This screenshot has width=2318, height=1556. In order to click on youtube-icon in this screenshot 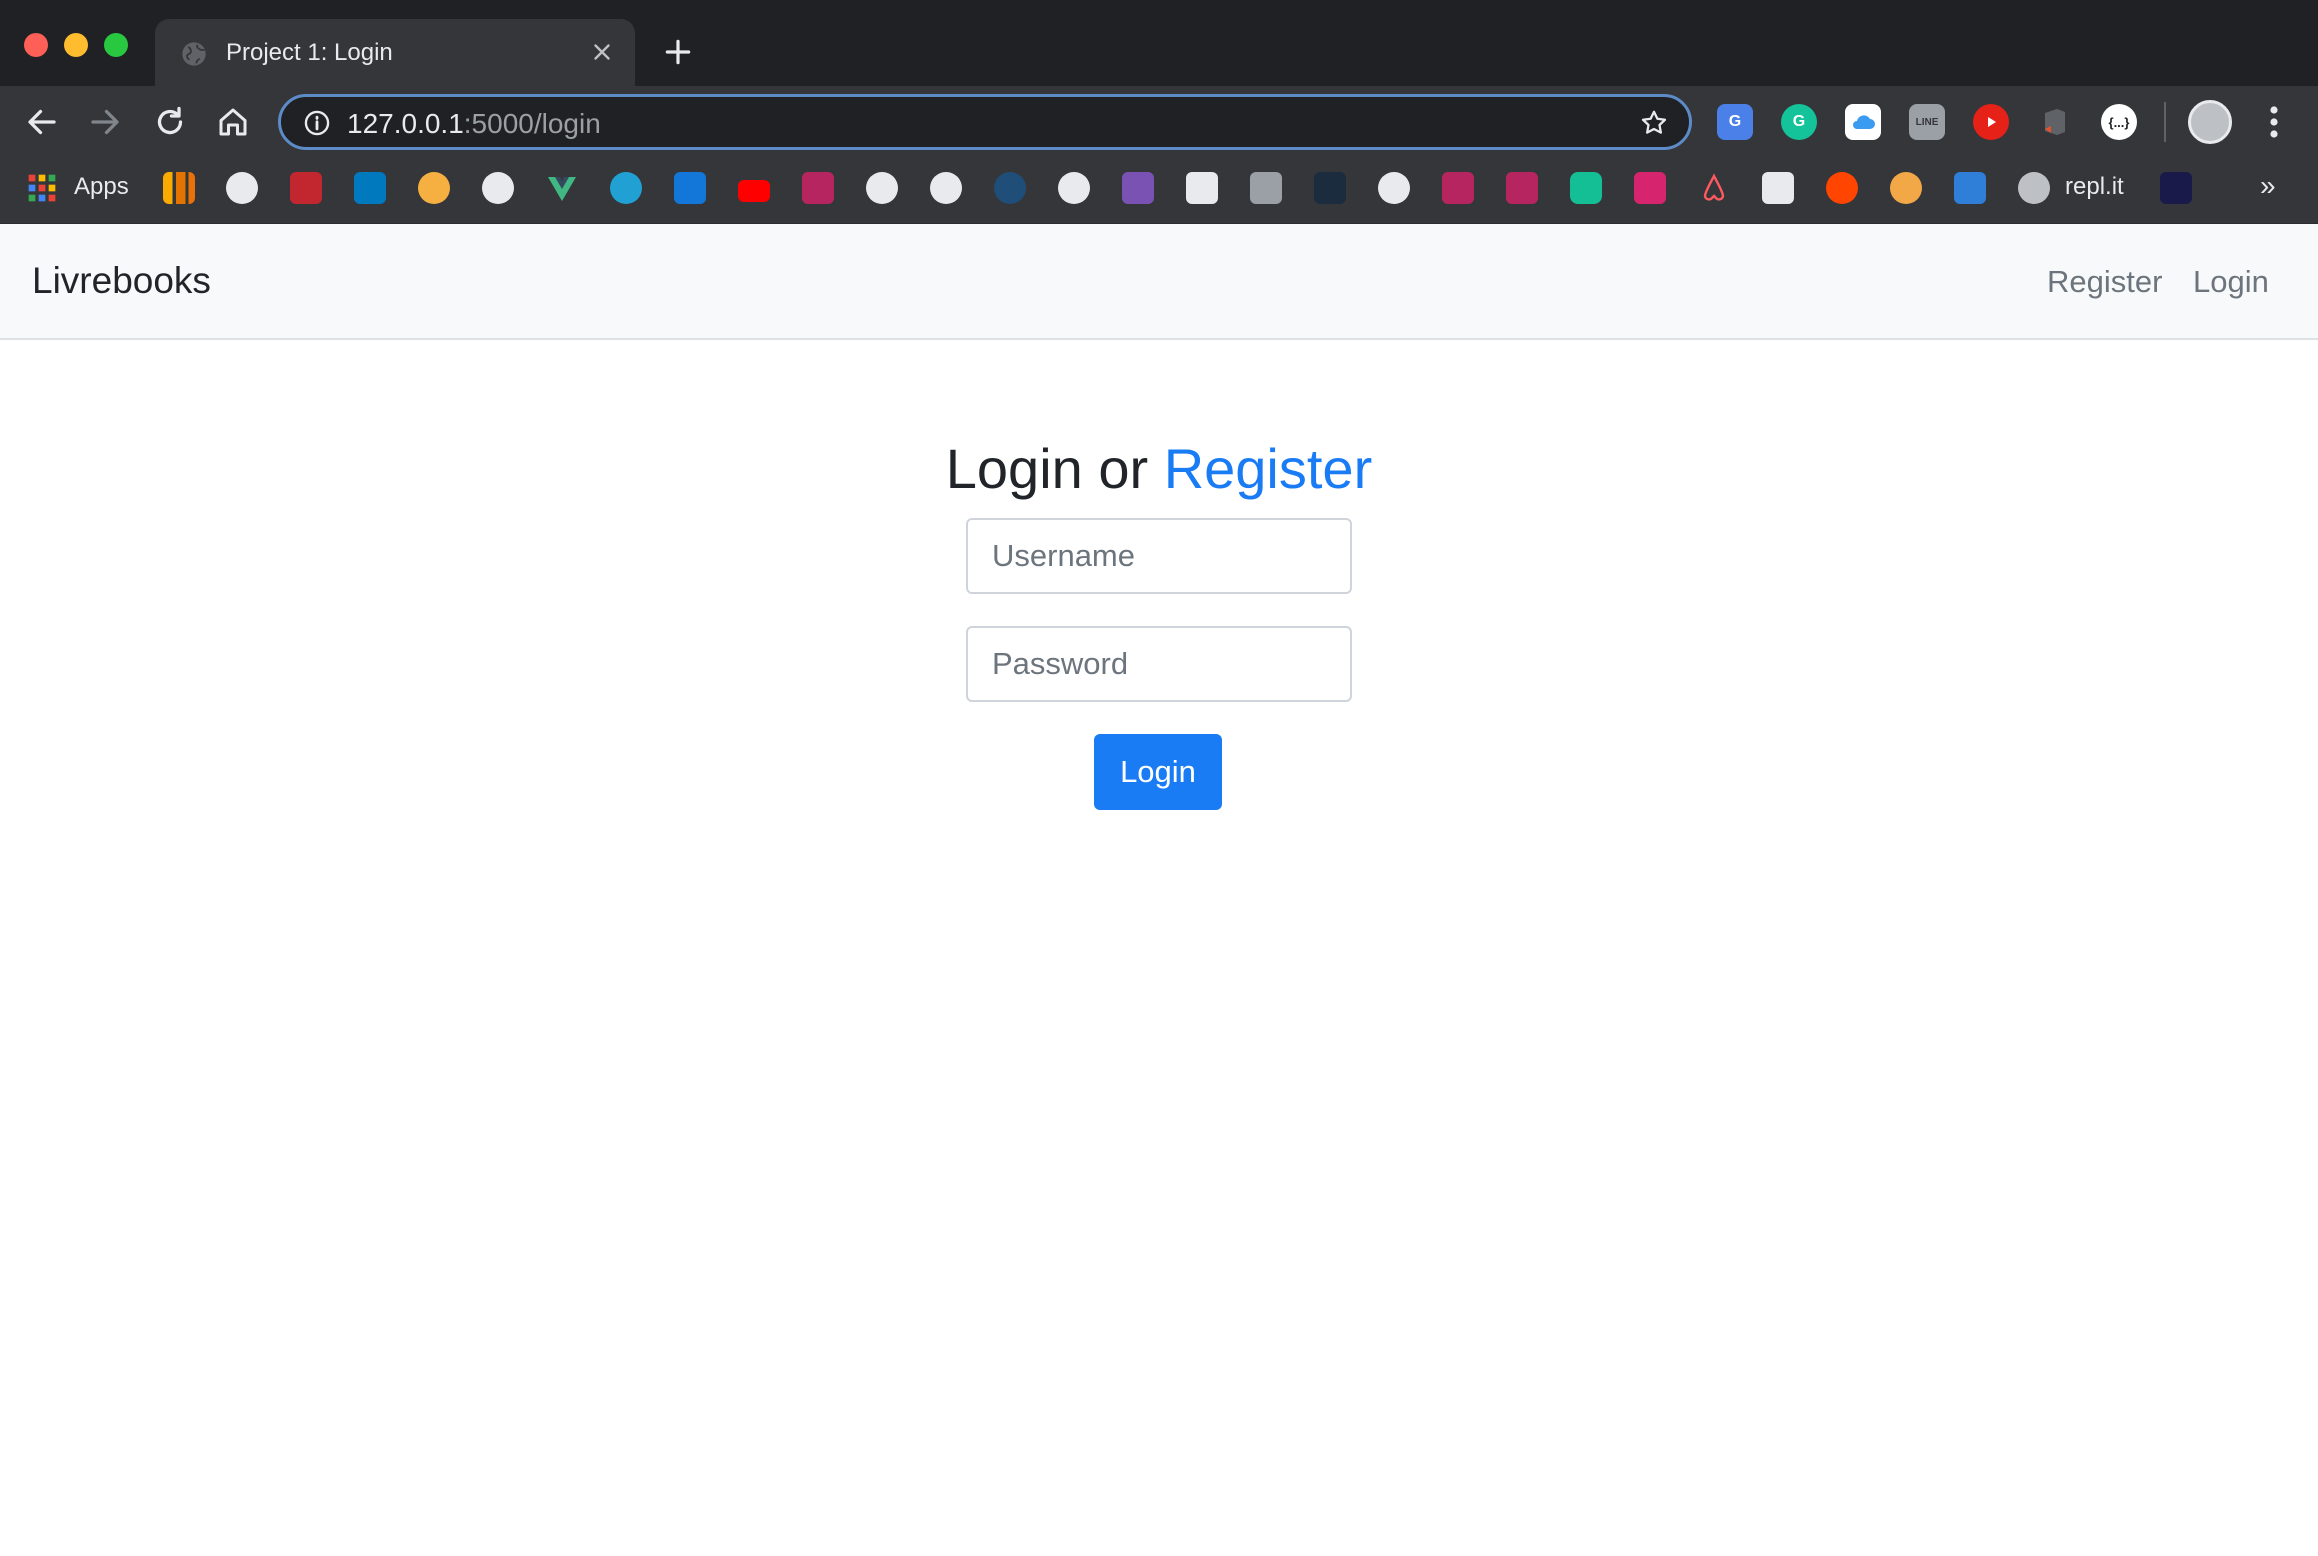, I will do `click(754, 191)`.